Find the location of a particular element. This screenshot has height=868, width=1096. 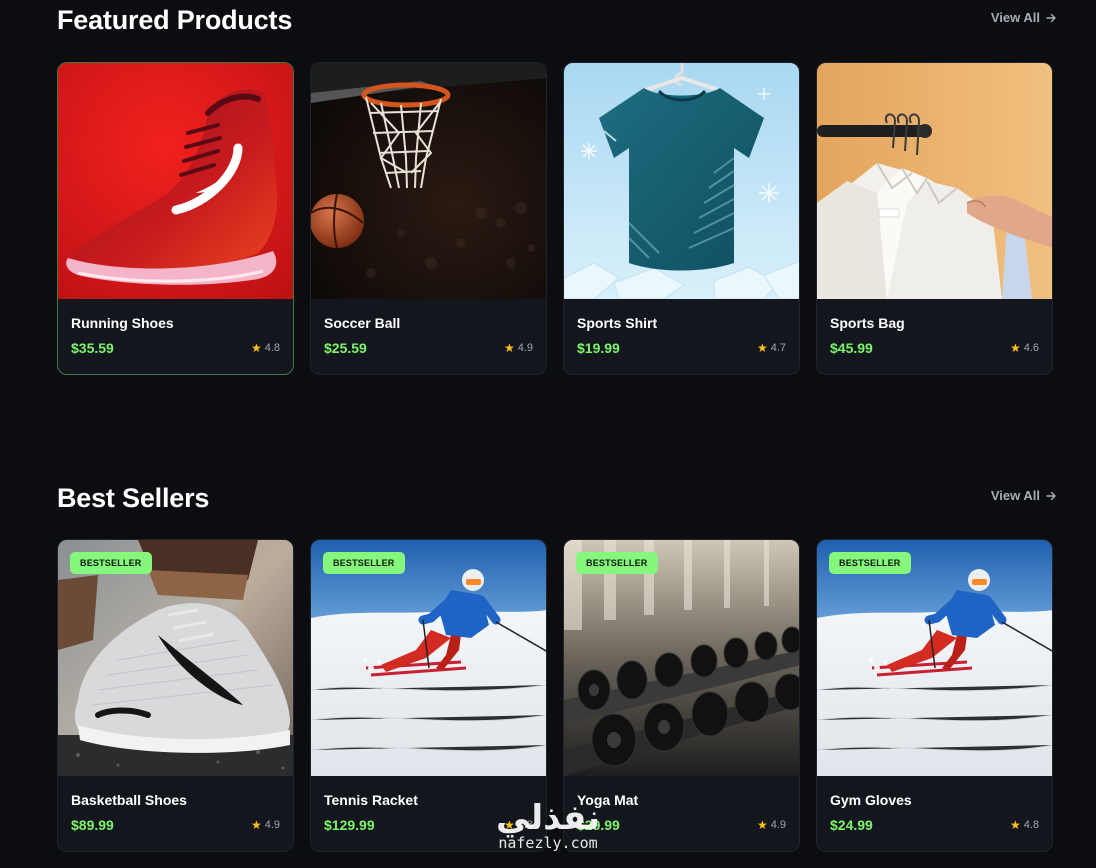

card-body: Basketball Shoes $89.99 ★ 4.9 is located at coordinates (175, 811).